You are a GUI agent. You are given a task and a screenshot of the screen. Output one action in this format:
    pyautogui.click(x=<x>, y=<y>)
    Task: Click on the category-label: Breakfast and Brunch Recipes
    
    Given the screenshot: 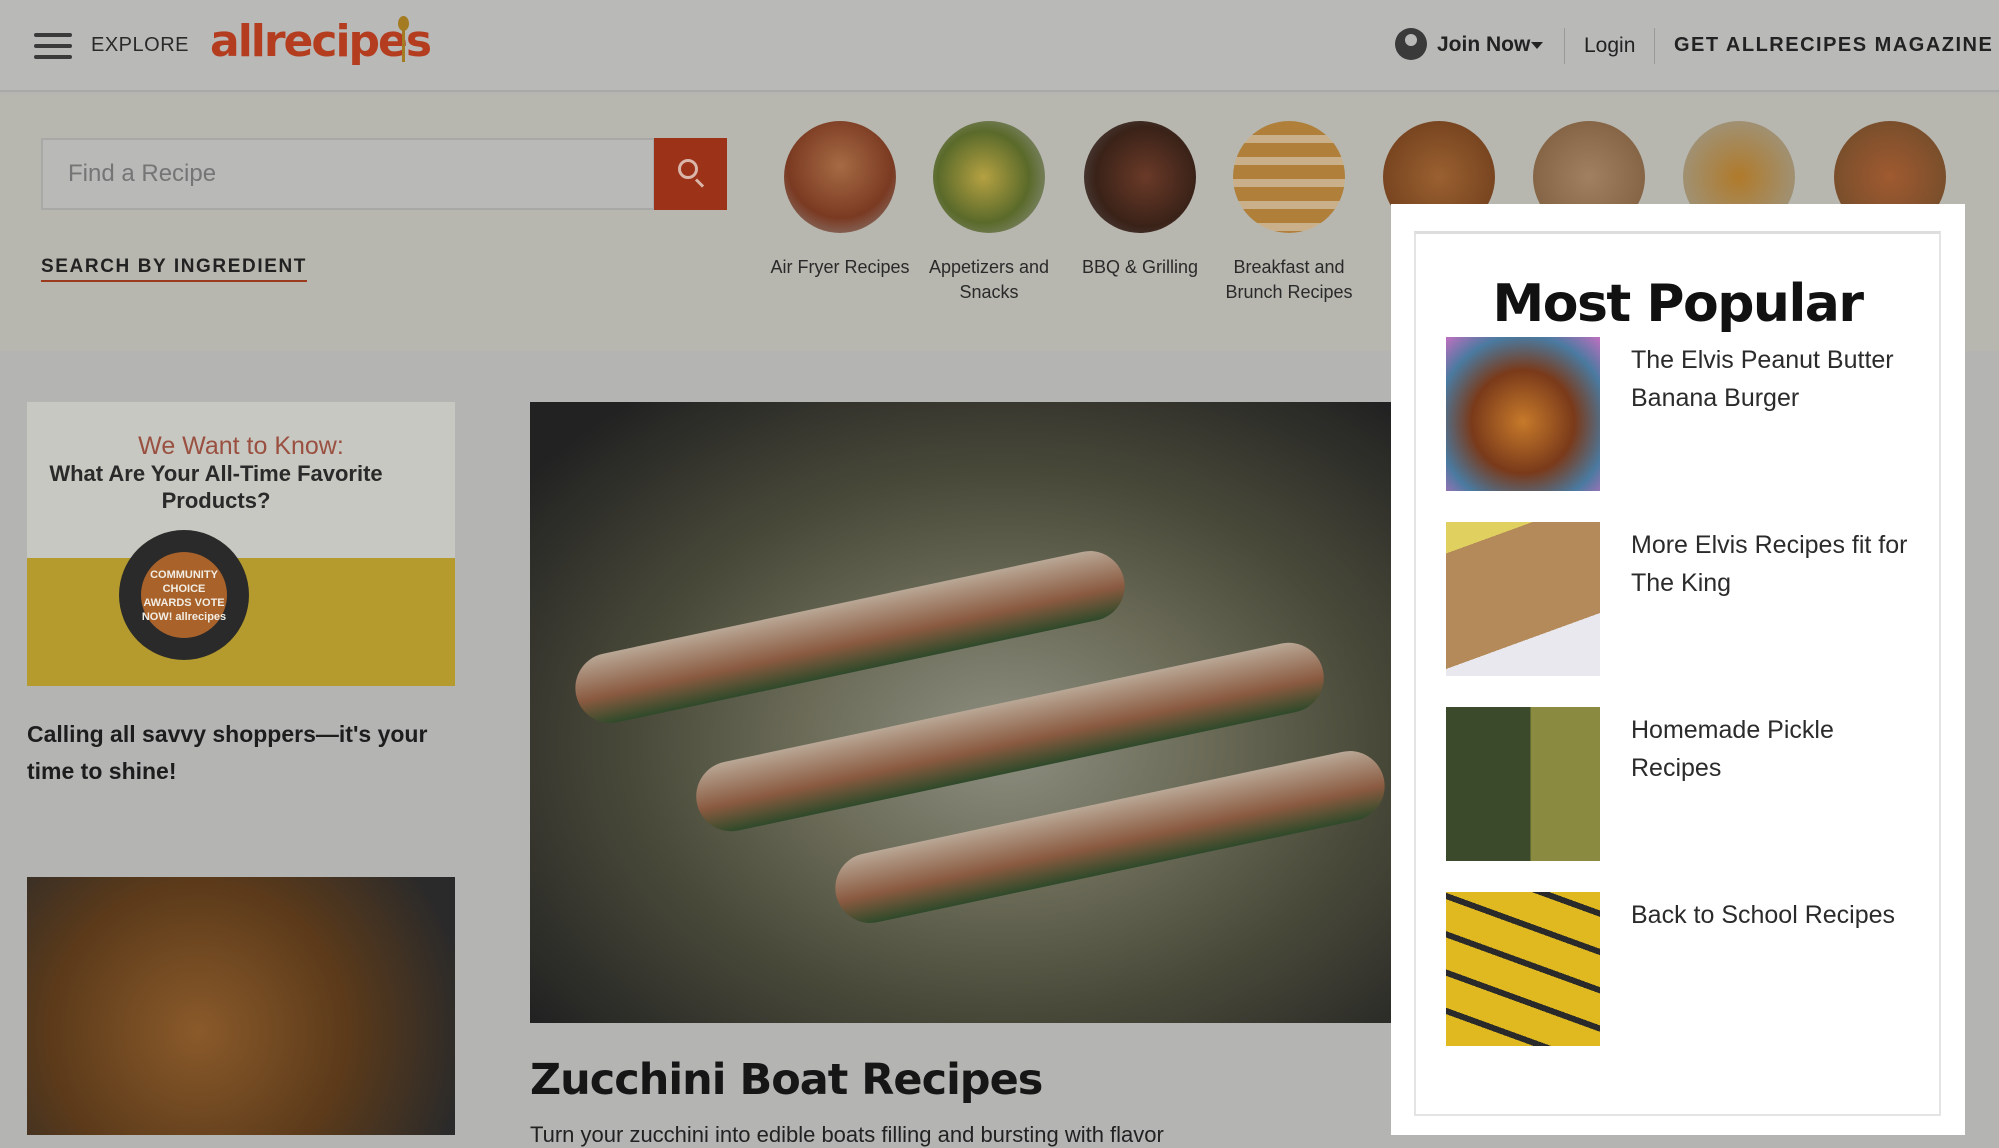 What is the action you would take?
    pyautogui.click(x=1289, y=279)
    